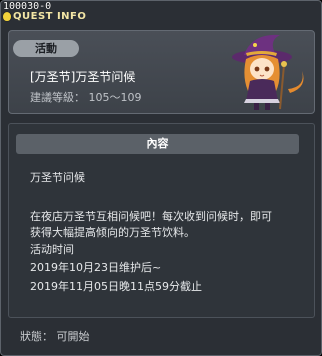 The image size is (322, 356). What do you see at coordinates (157, 144) in the screenshot?
I see `content-header: 內容` at bounding box center [157, 144].